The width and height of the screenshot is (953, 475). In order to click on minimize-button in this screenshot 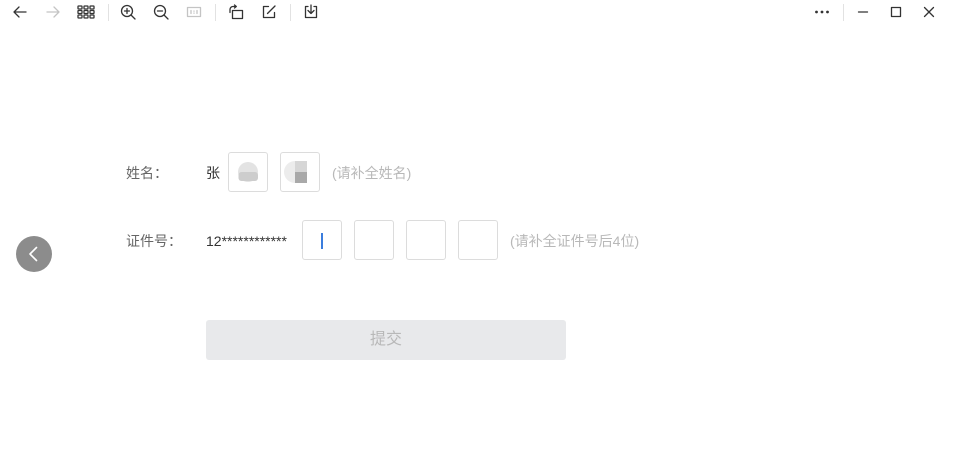, I will do `click(863, 12)`.